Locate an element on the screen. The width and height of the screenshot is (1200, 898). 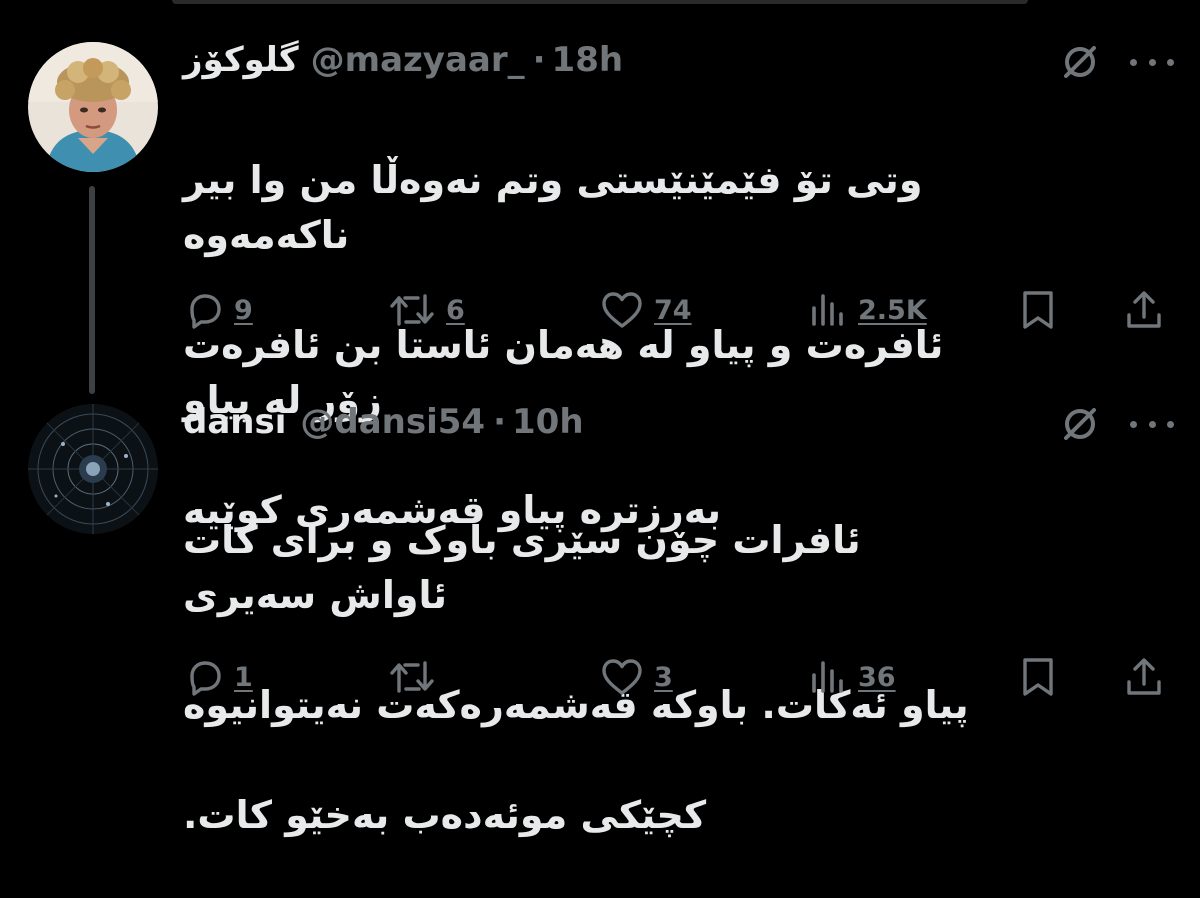
like-button: 74 is located at coordinates (646, 310).